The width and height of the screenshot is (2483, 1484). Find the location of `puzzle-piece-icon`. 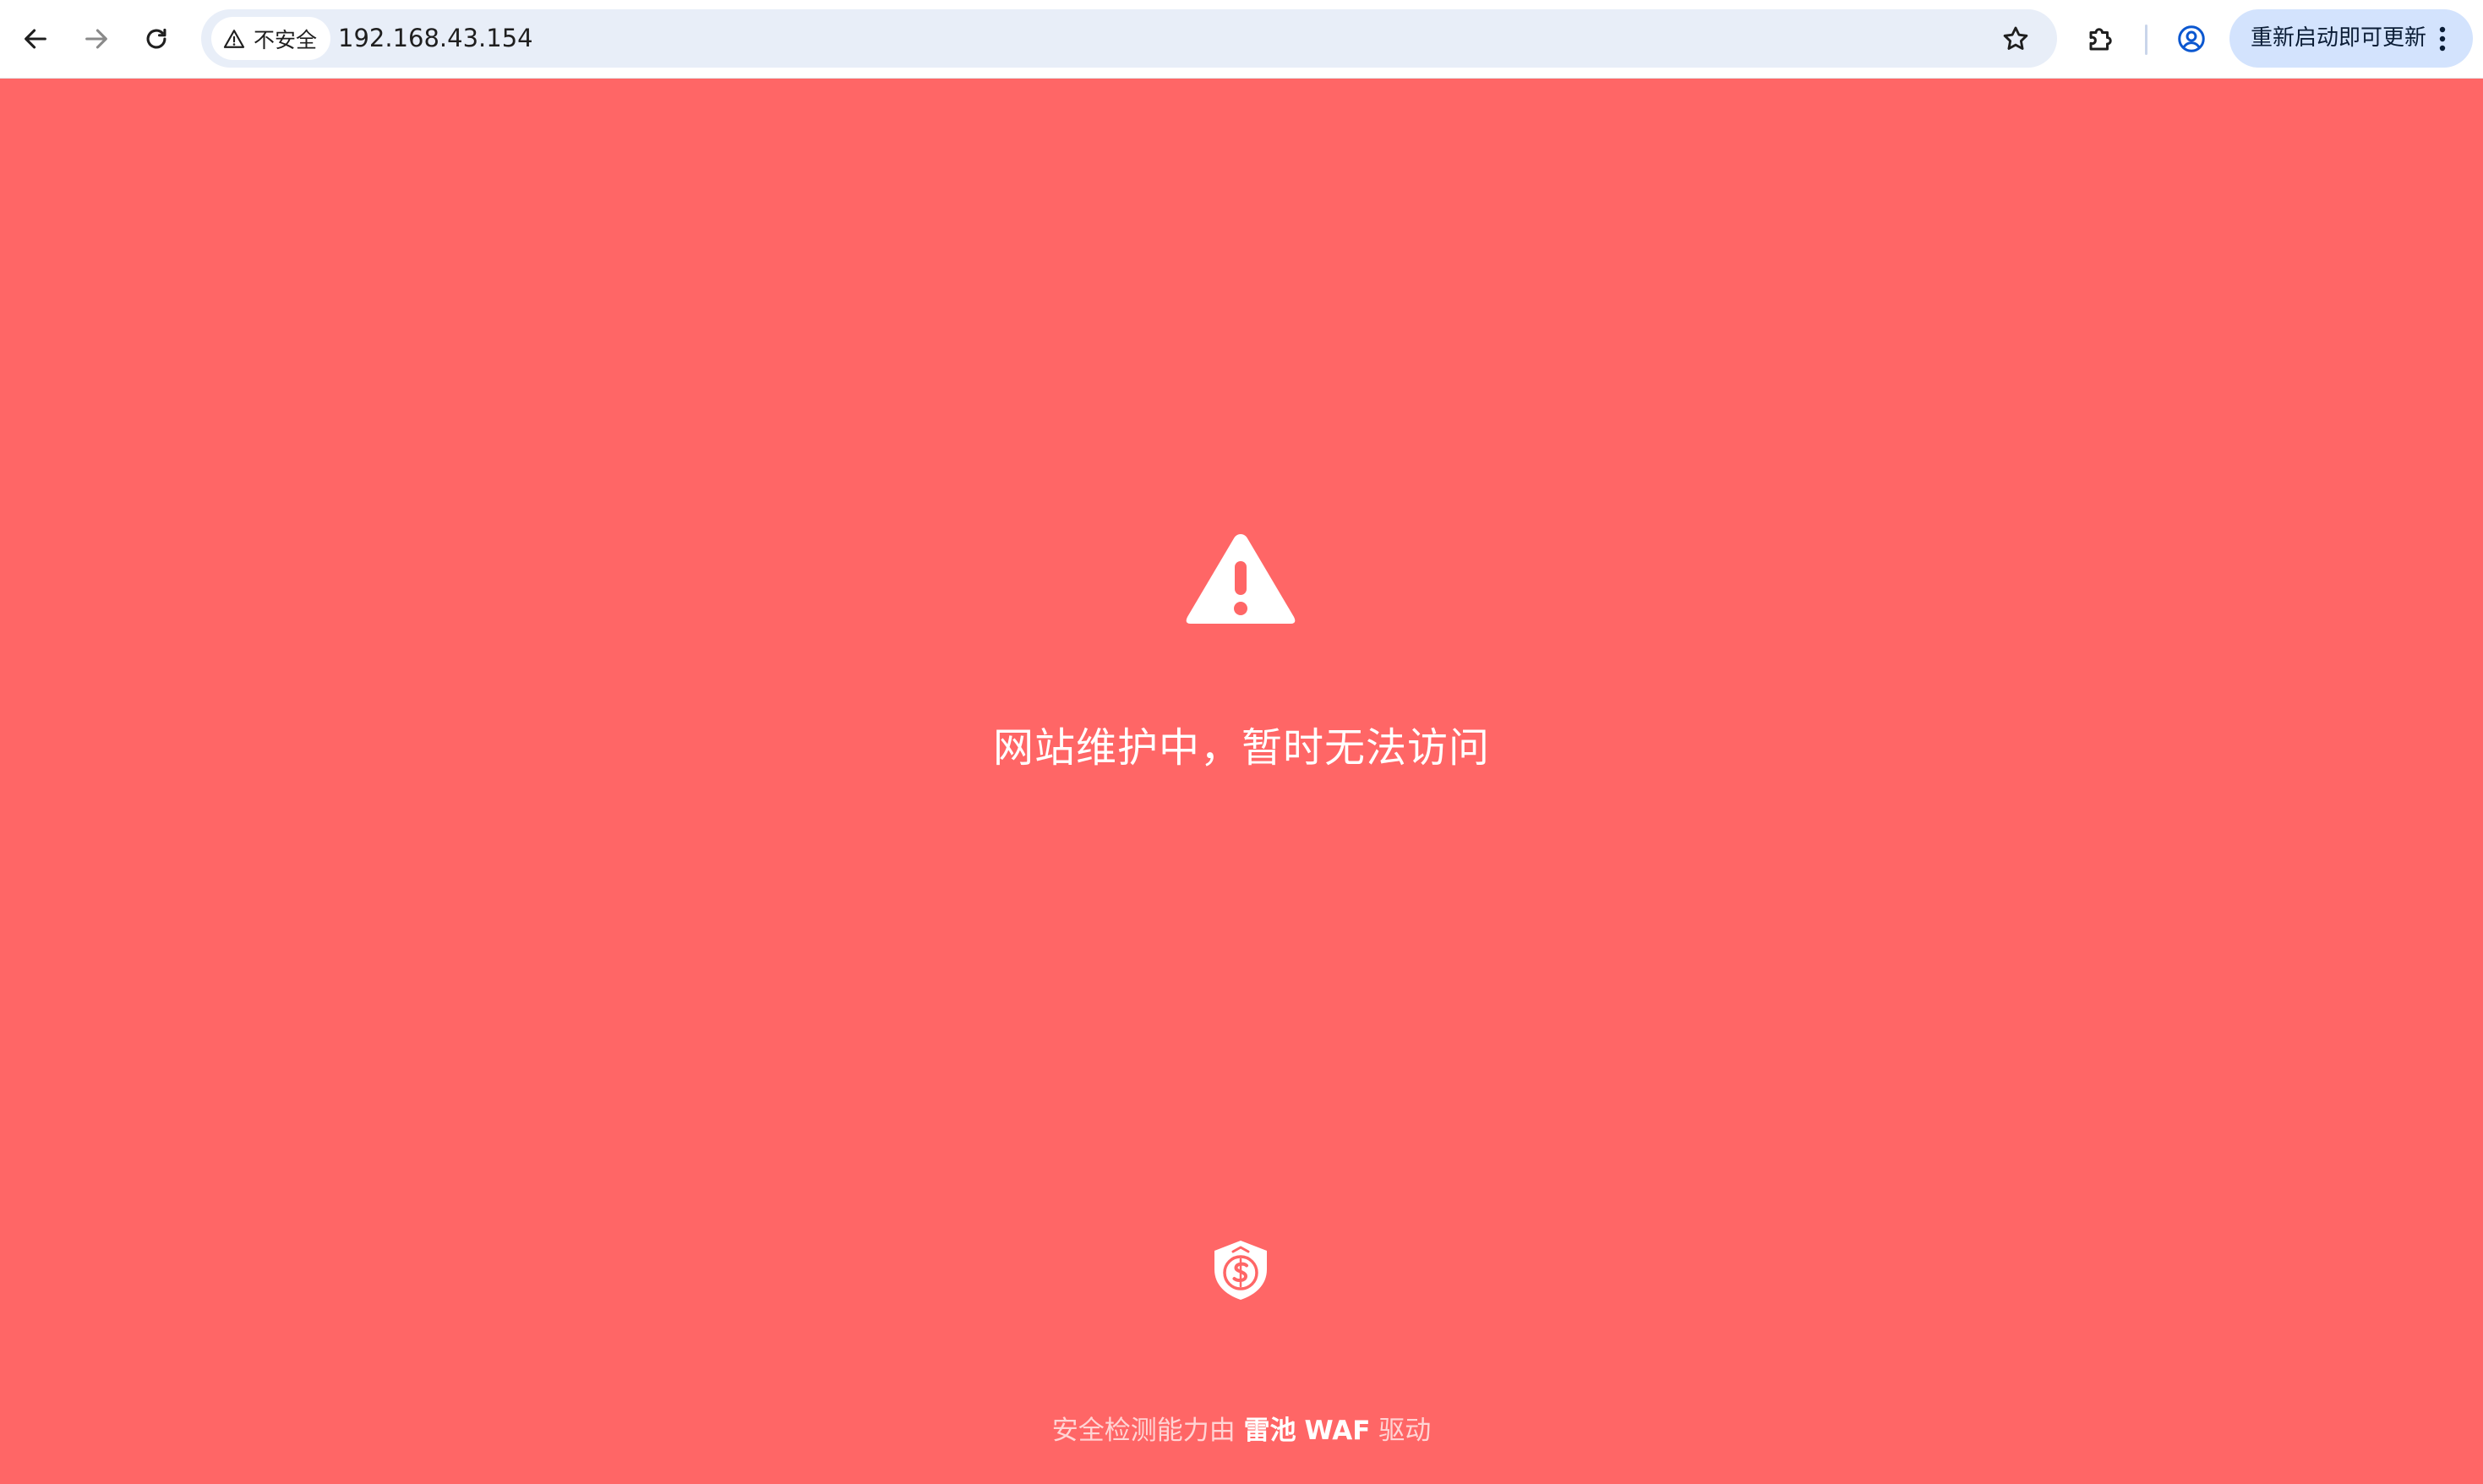

puzzle-piece-icon is located at coordinates (2100, 39).